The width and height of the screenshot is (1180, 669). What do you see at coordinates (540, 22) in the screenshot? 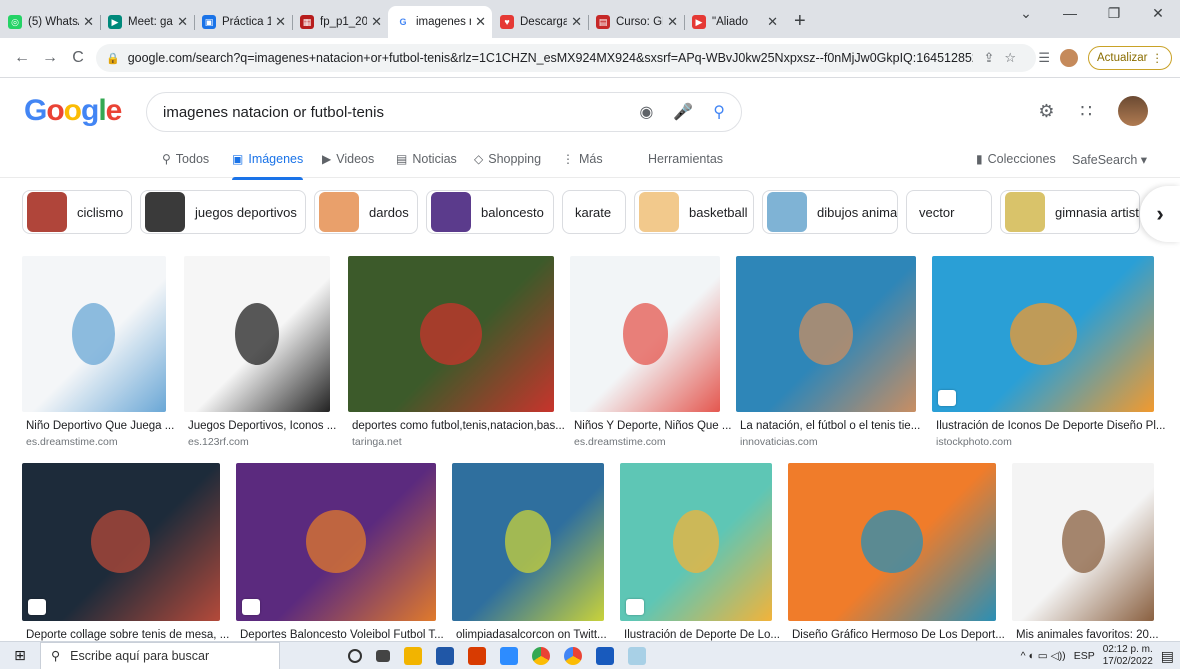
I see `browser-tab: ♥ Descargar arc✕` at bounding box center [540, 22].